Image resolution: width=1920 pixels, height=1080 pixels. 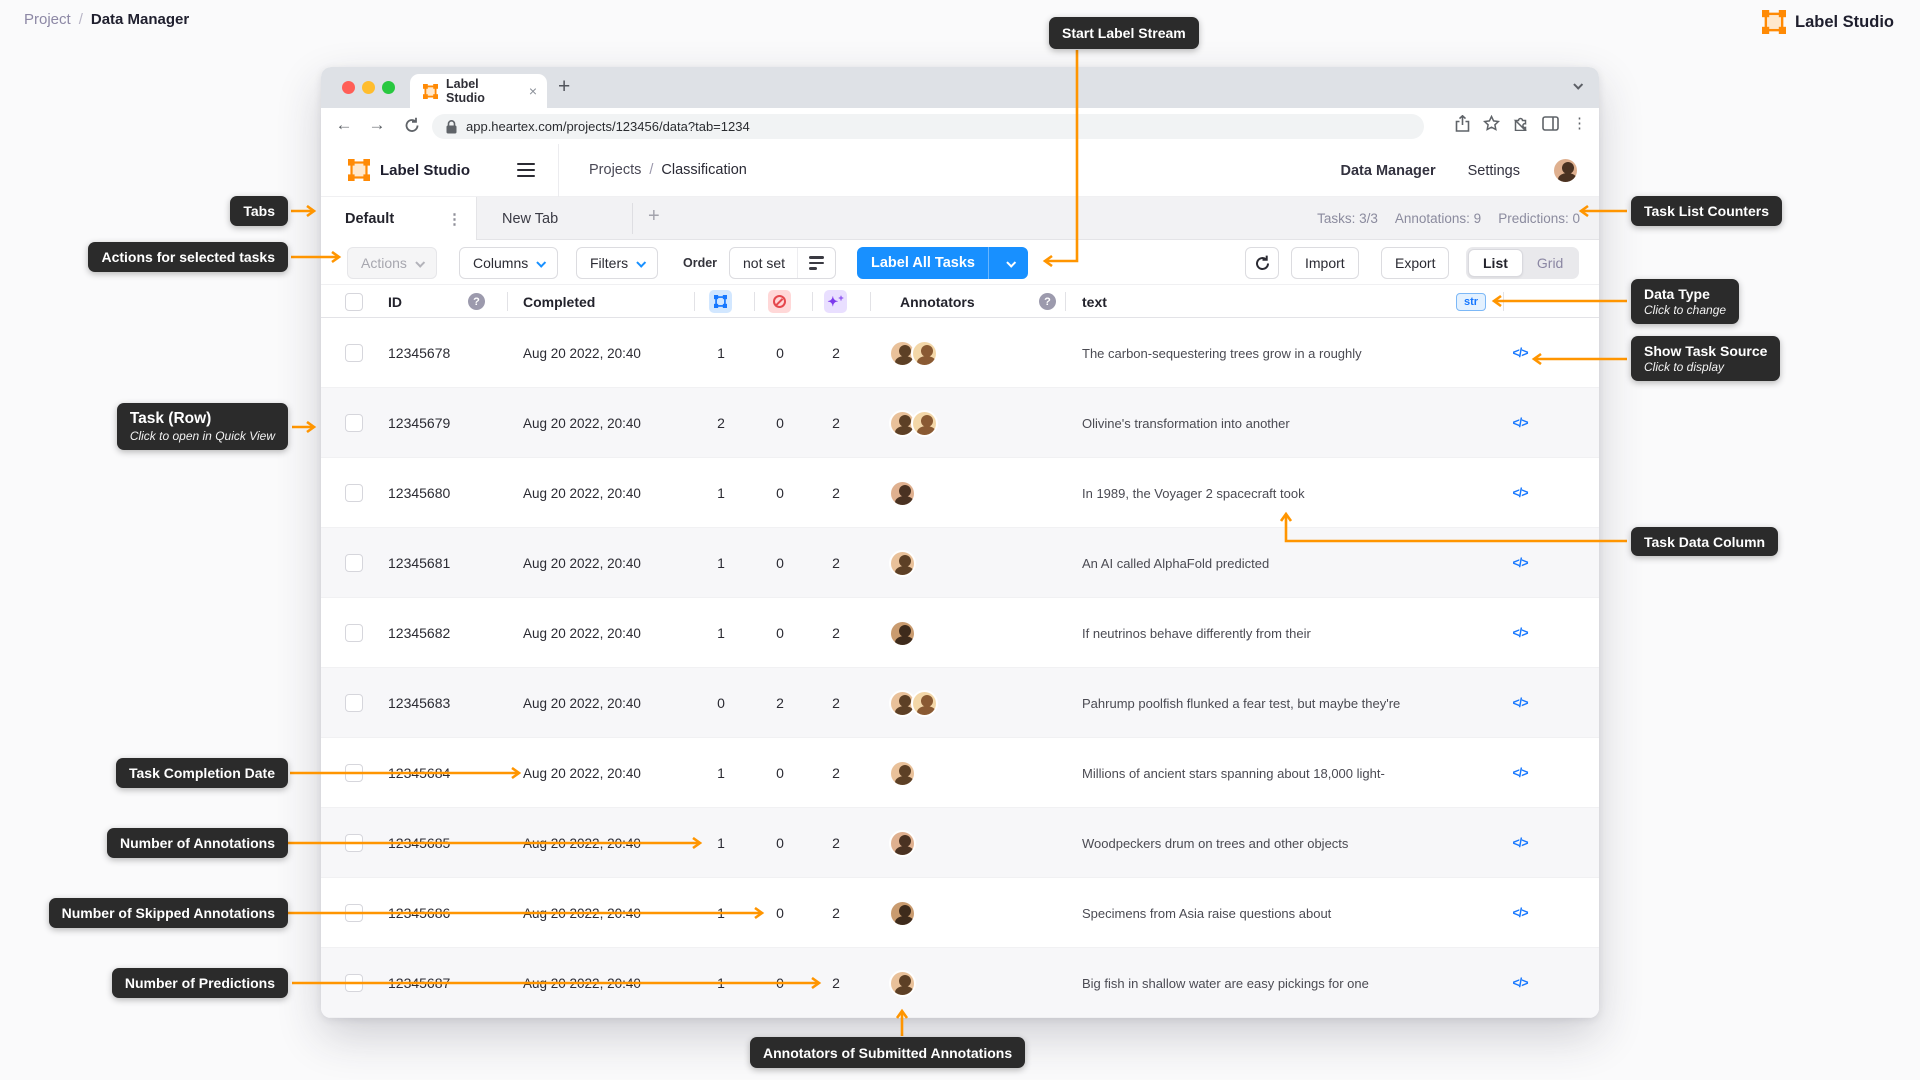 What do you see at coordinates (348, 87) in the screenshot?
I see `traffic-light-close` at bounding box center [348, 87].